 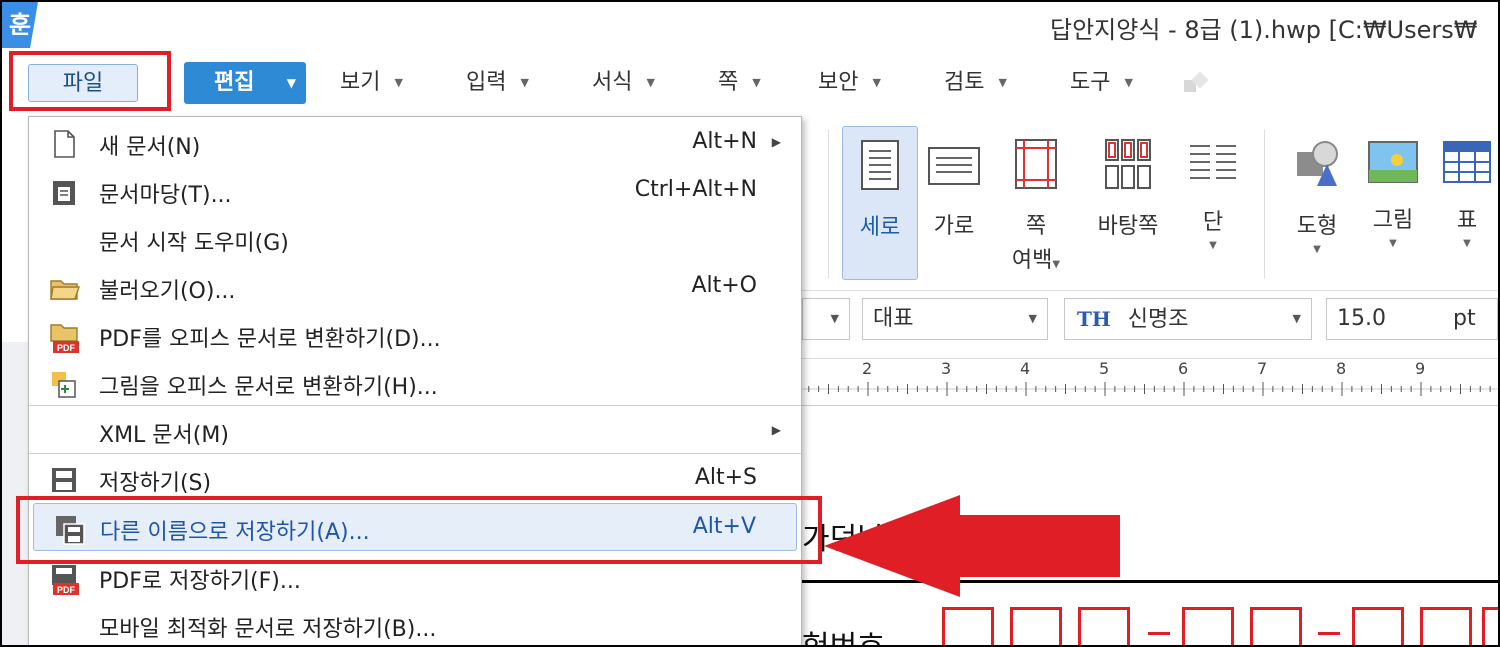 I want to click on paragraph-style-select: 대표 ▼, so click(x=955, y=319).